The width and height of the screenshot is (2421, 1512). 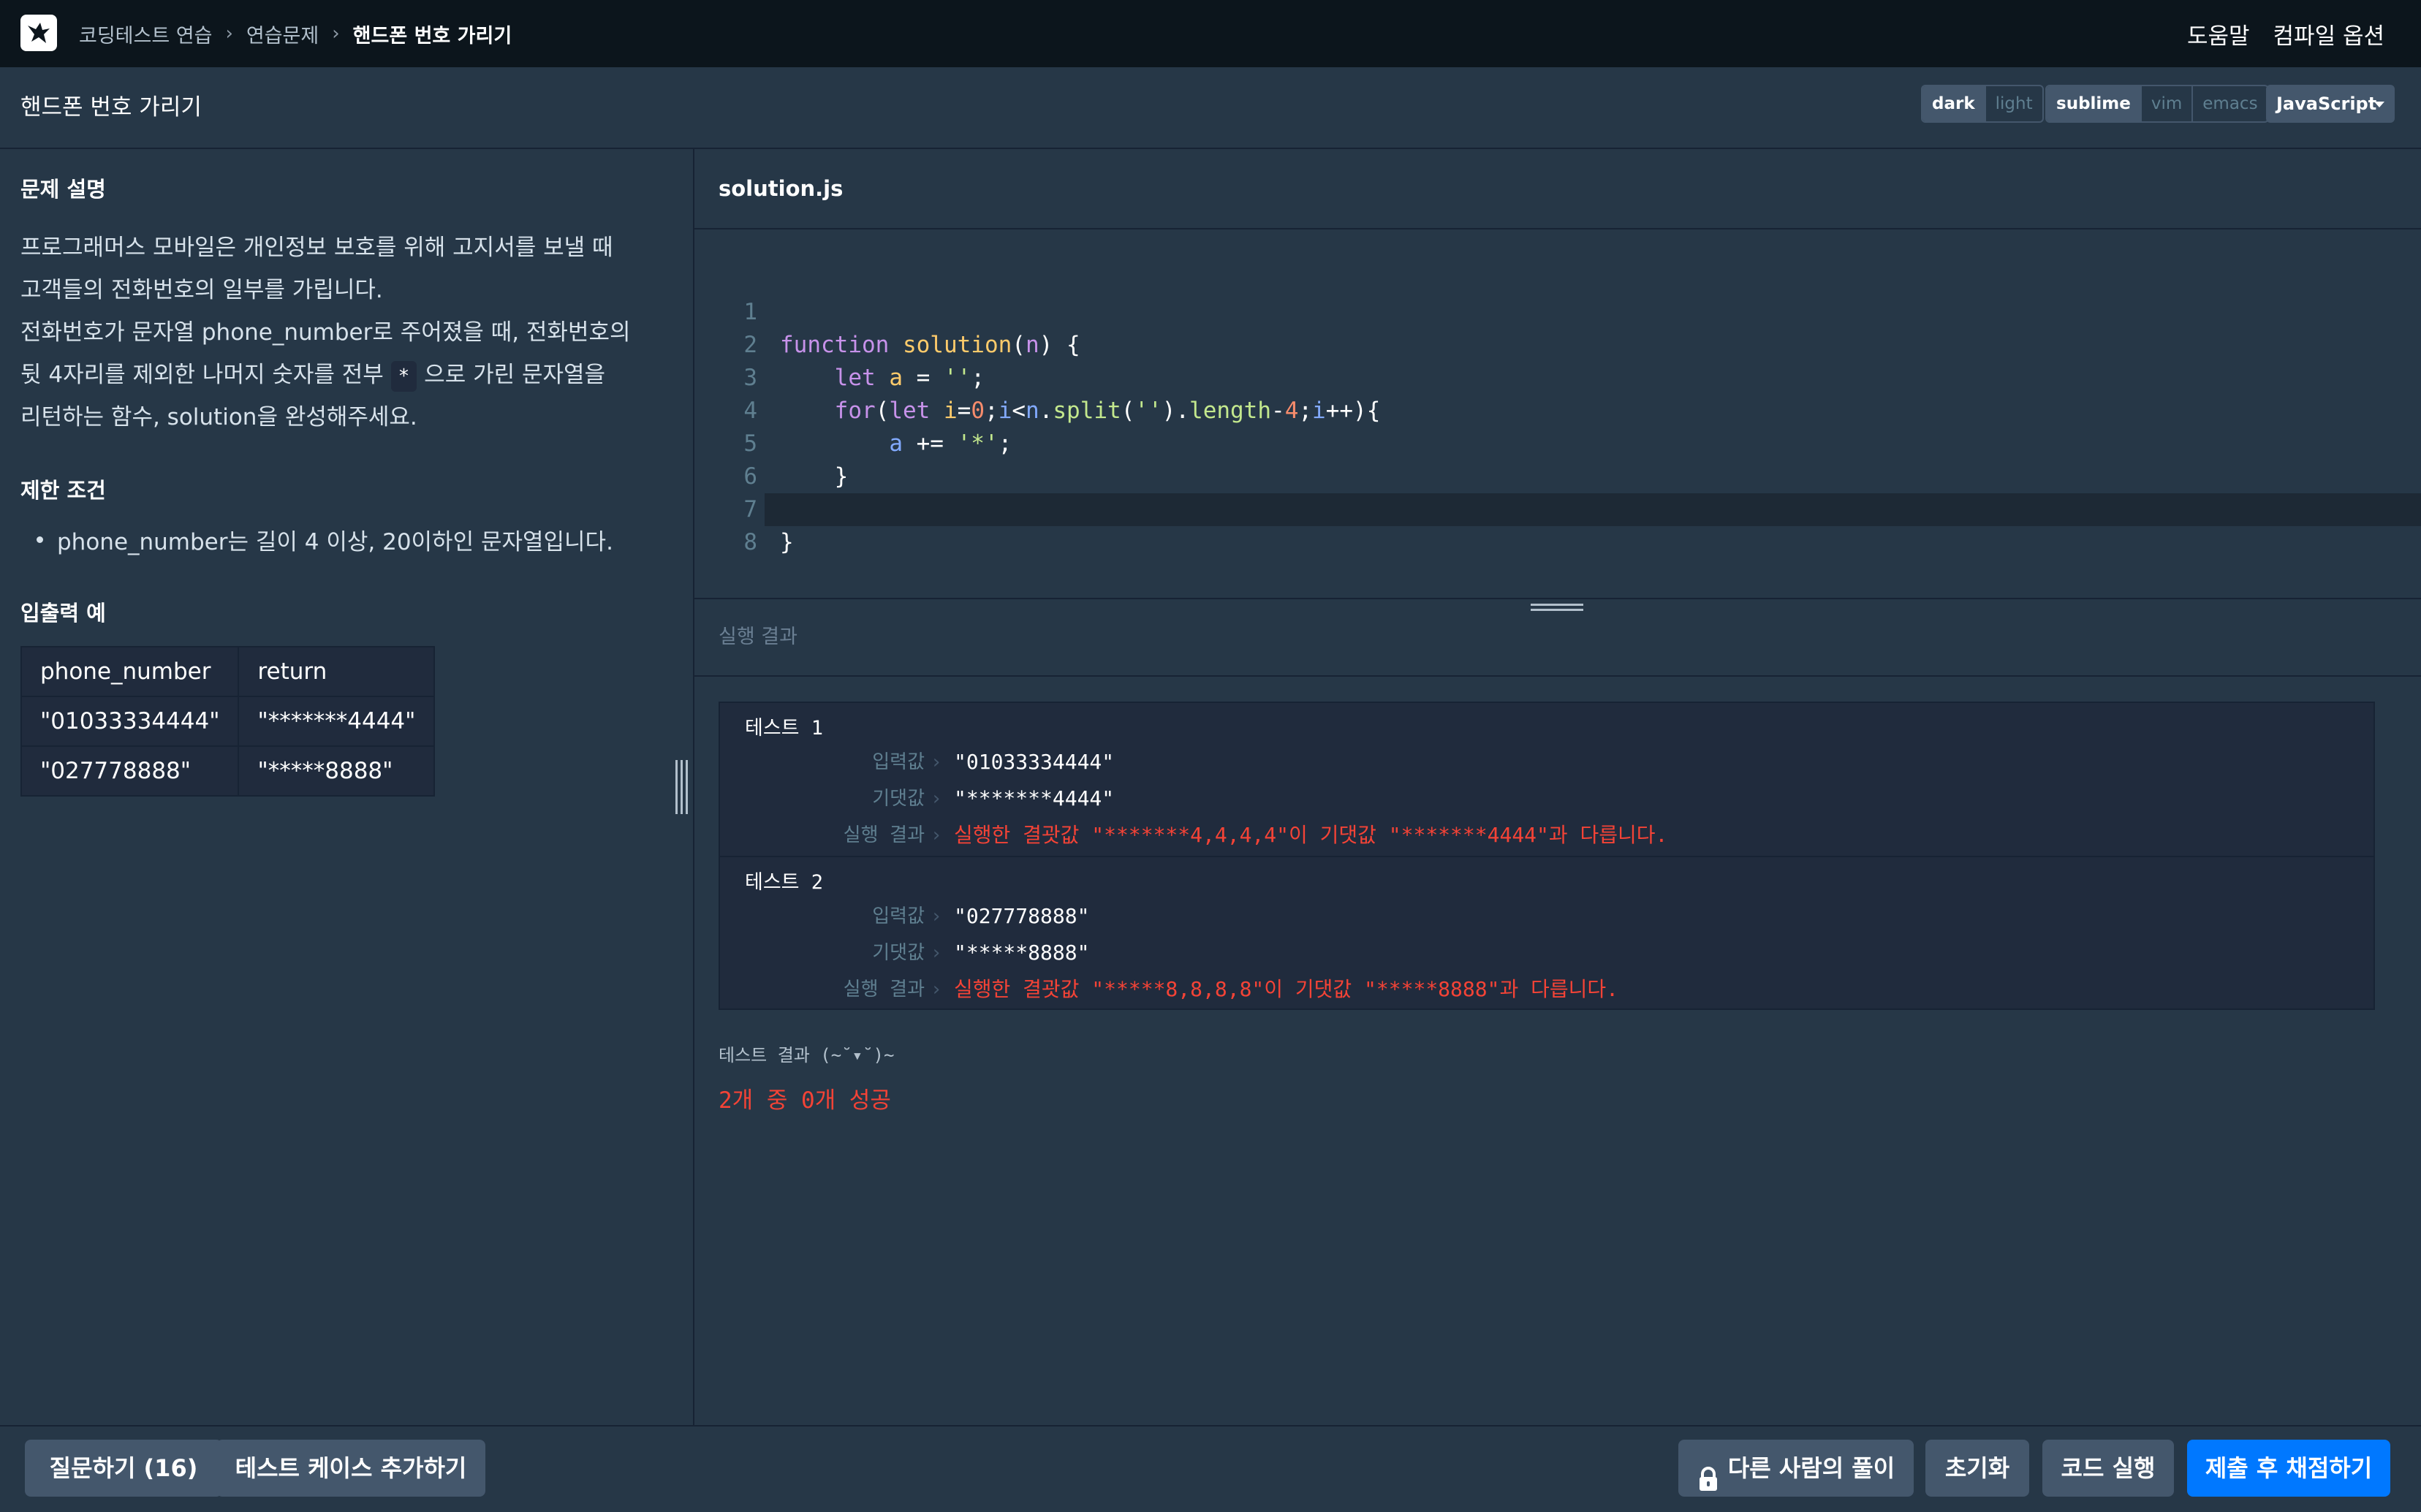 What do you see at coordinates (2229, 103) in the screenshot?
I see `keymap-emacs-option: emacs` at bounding box center [2229, 103].